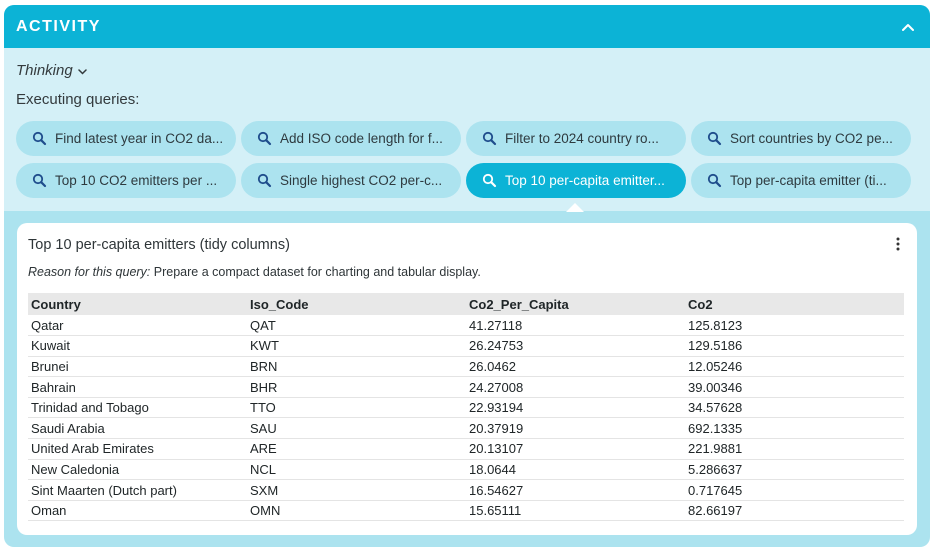 The image size is (935, 552). I want to click on table-cell: 16.54627, so click(575, 490).